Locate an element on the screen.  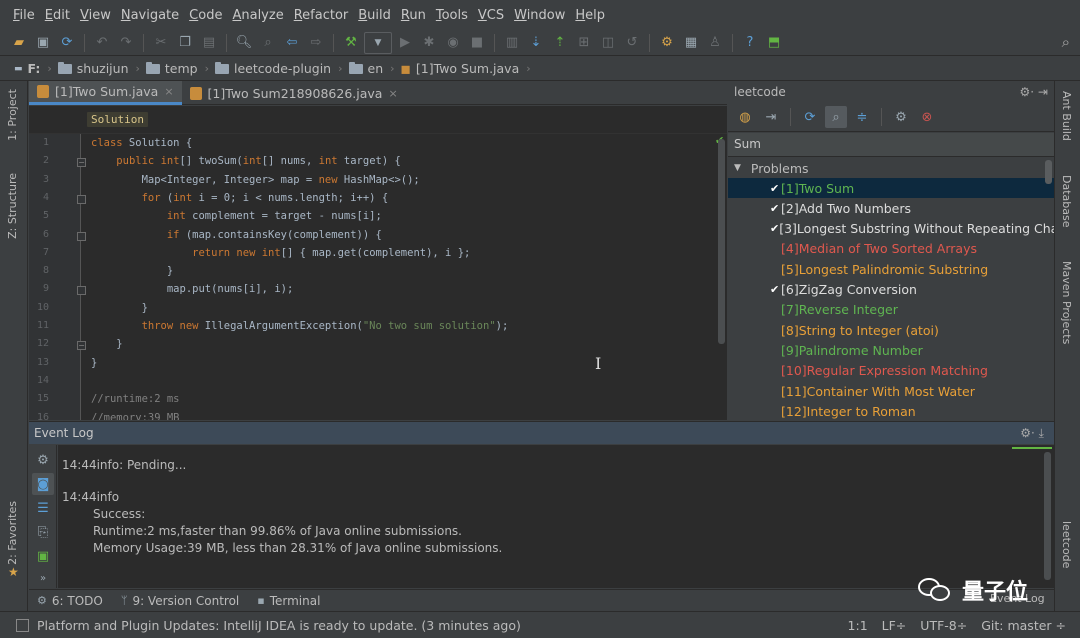
sdk-icon: ♙ is located at coordinates (715, 43).